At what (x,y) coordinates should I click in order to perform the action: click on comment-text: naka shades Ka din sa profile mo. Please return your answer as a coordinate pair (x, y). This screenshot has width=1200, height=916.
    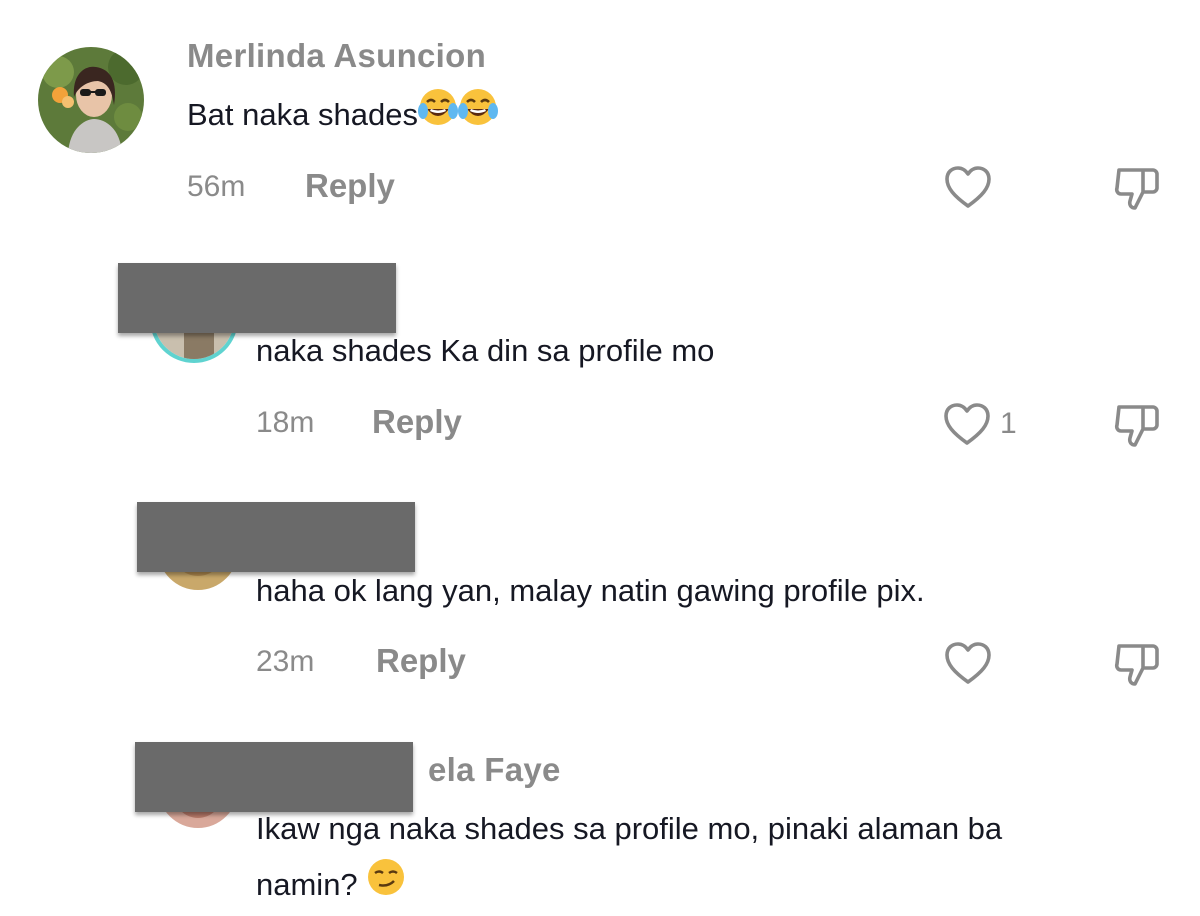
    Looking at the image, I should click on (485, 350).